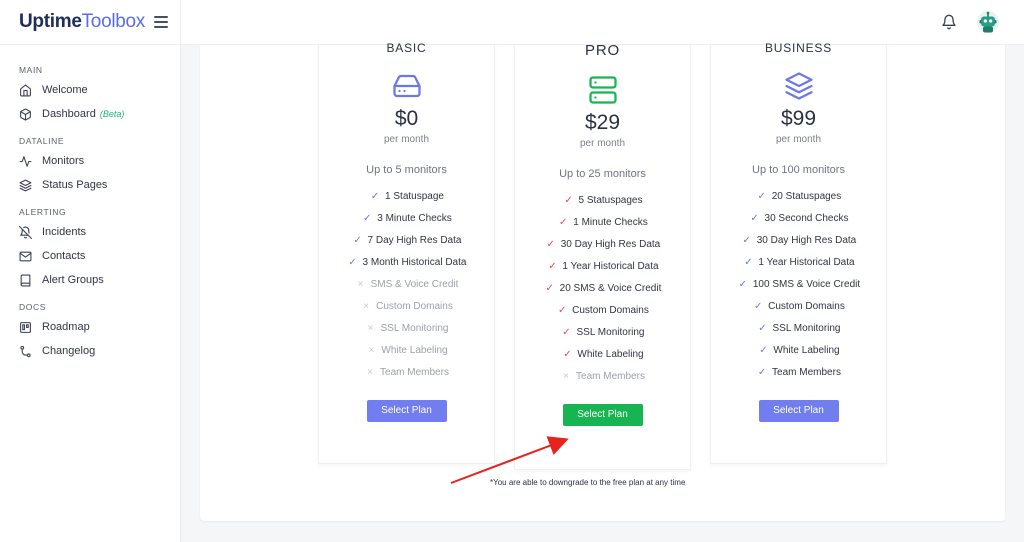 This screenshot has width=1024, height=542. What do you see at coordinates (43, 212) in the screenshot?
I see `nav-heading: ALERTING` at bounding box center [43, 212].